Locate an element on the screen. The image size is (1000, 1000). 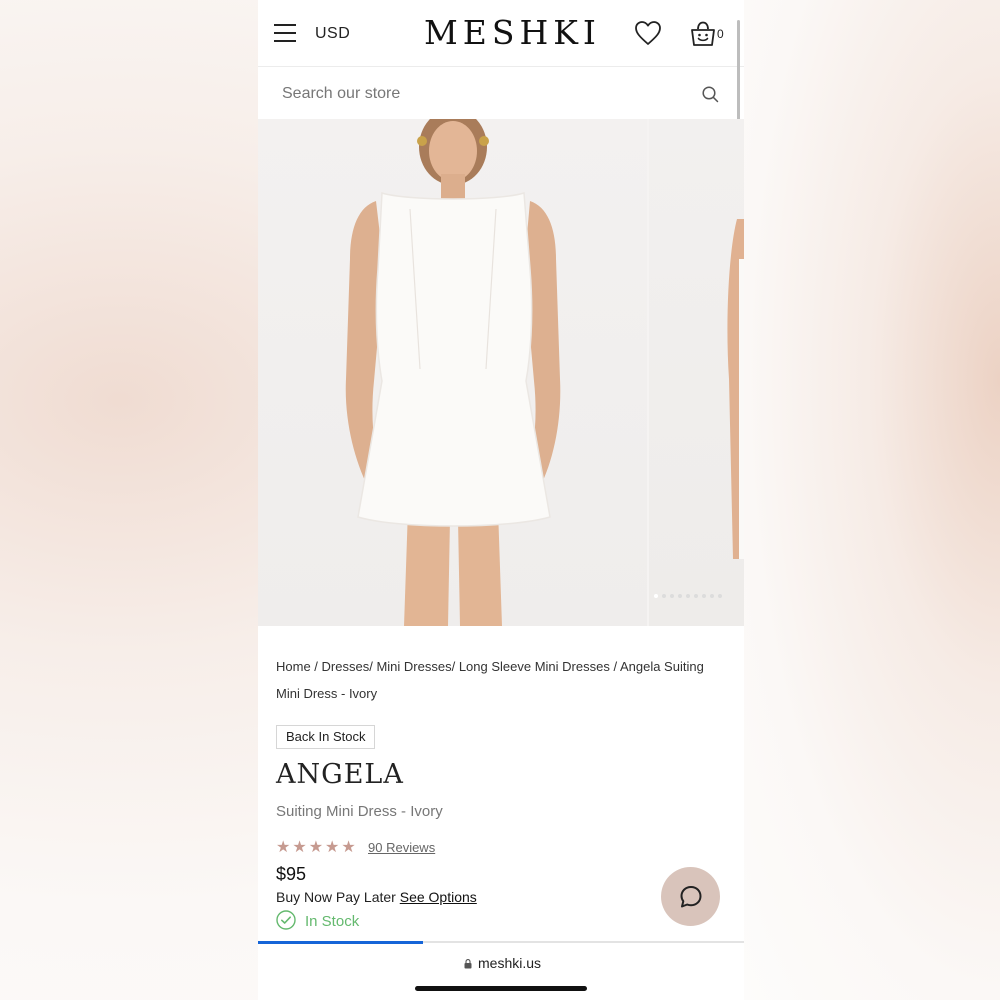
product-image-next-preview is located at coordinates (696, 372).